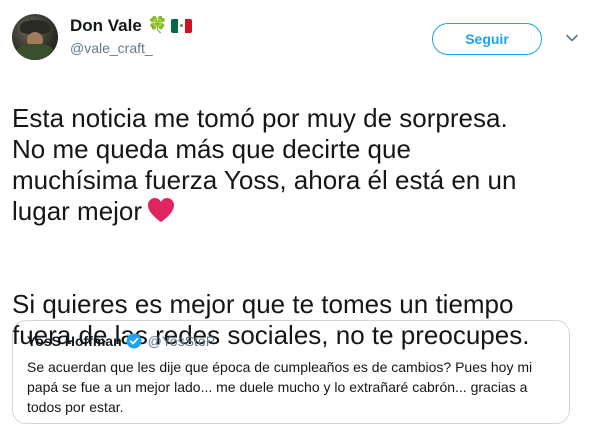  What do you see at coordinates (157, 25) in the screenshot?
I see `four-leaf-clover-icon: 🍀` at bounding box center [157, 25].